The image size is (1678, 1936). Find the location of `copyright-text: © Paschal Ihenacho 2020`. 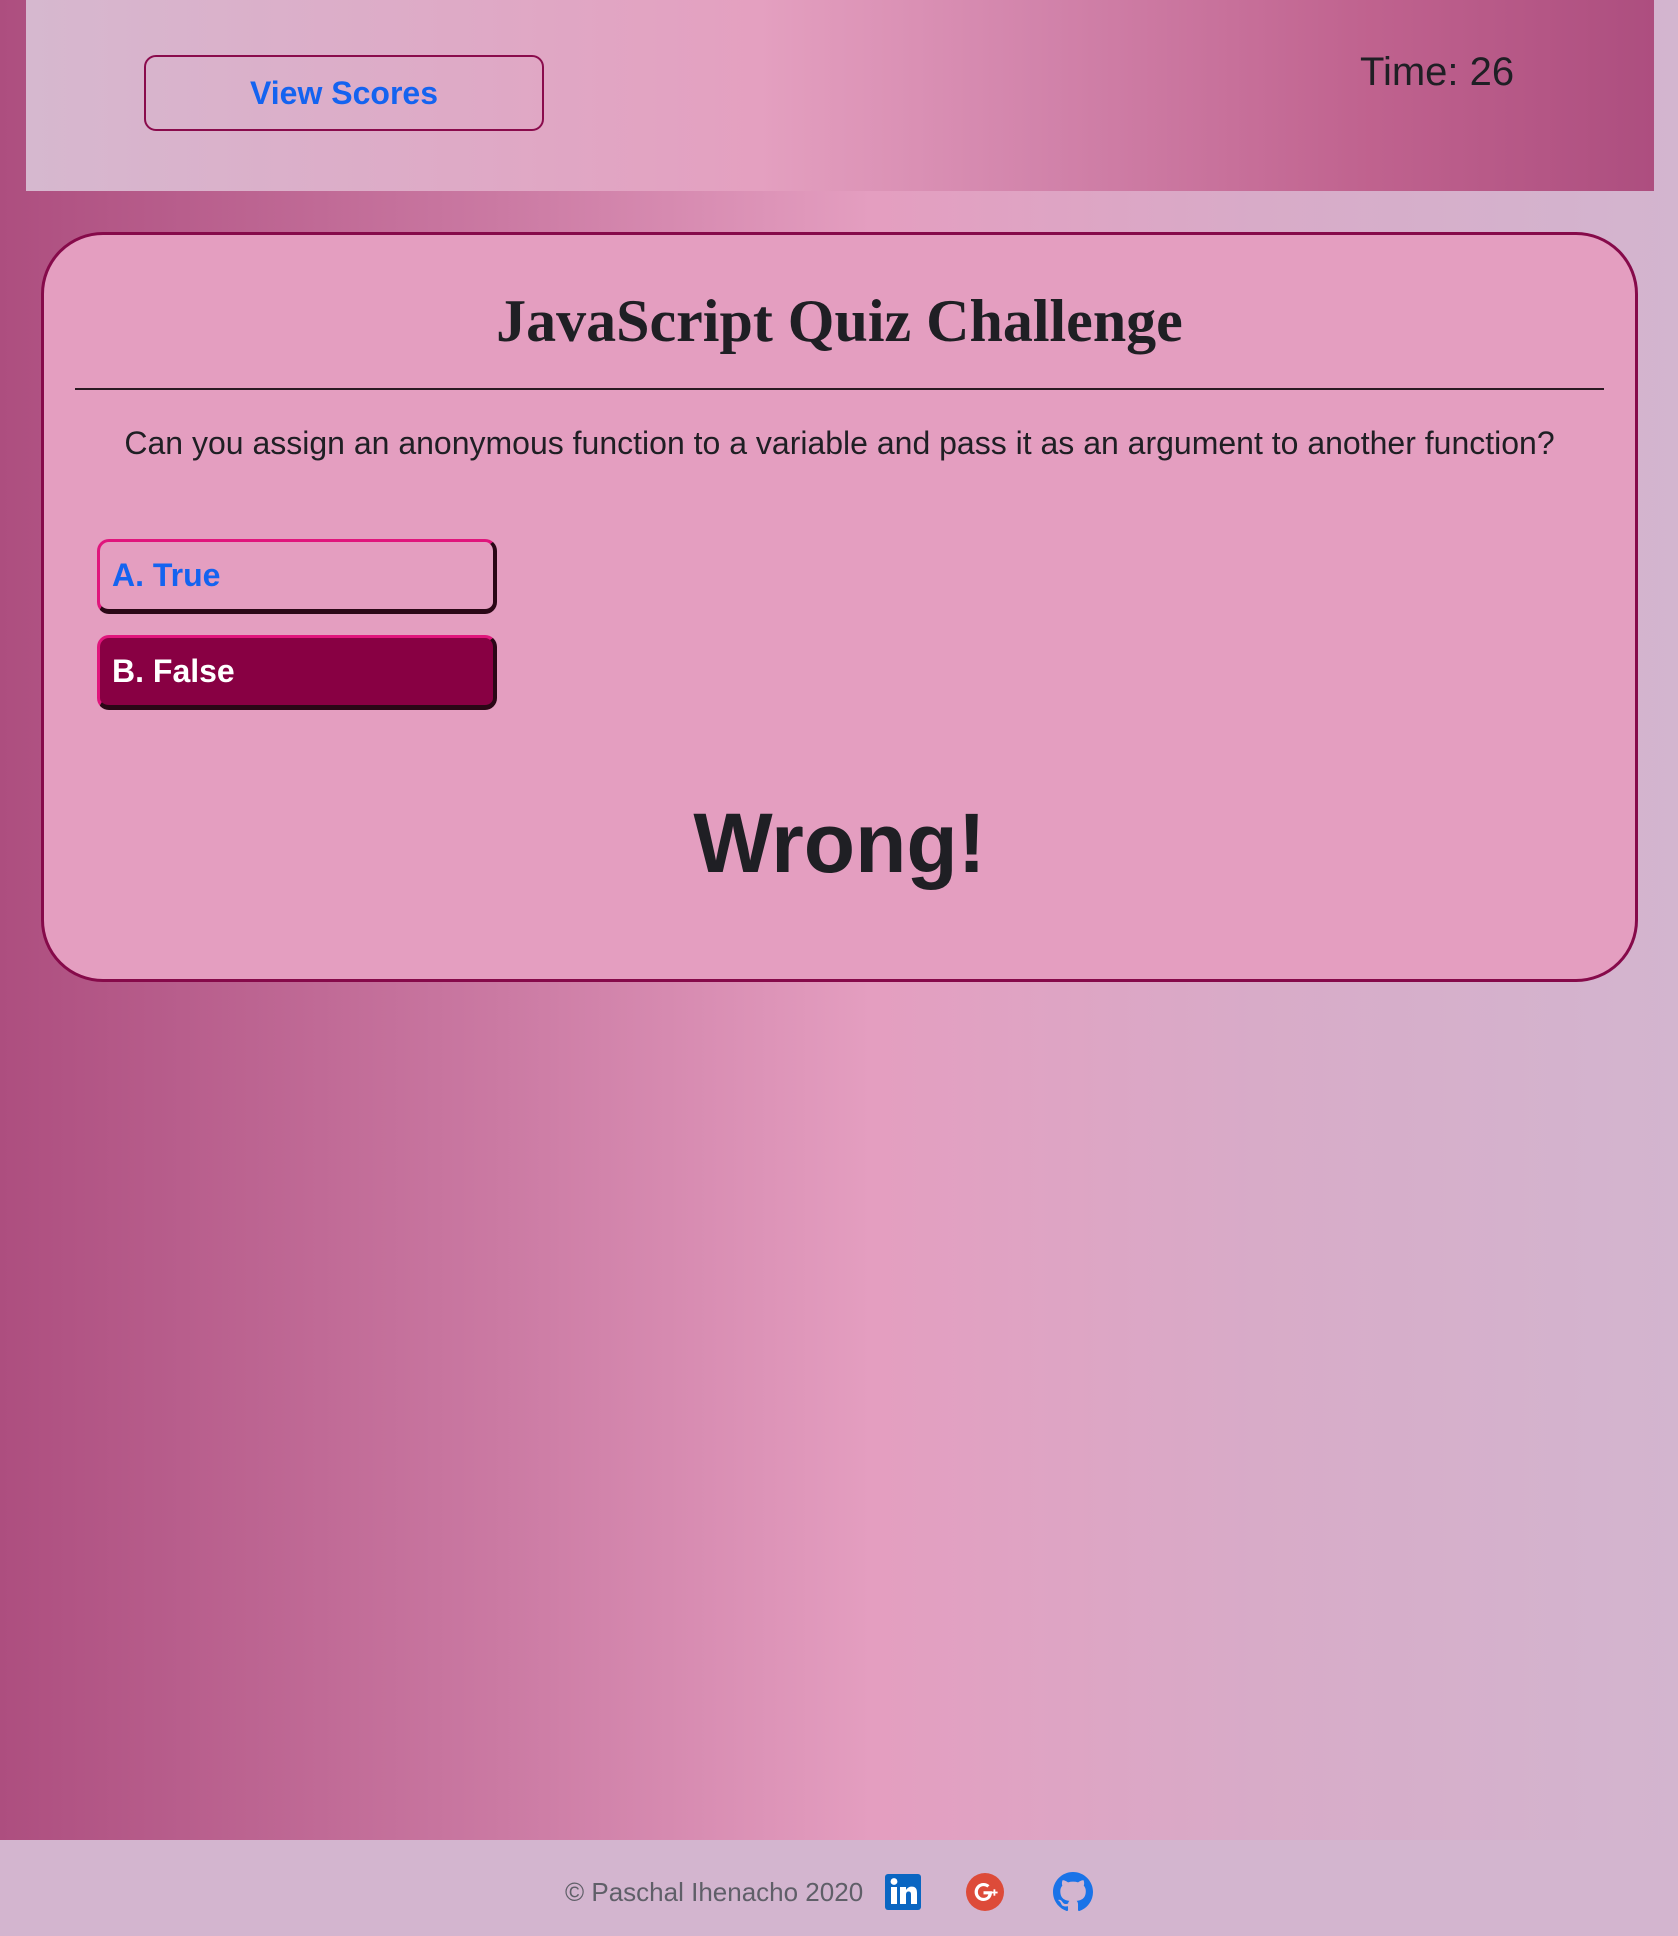

copyright-text: © Paschal Ihenacho 2020 is located at coordinates (714, 1892).